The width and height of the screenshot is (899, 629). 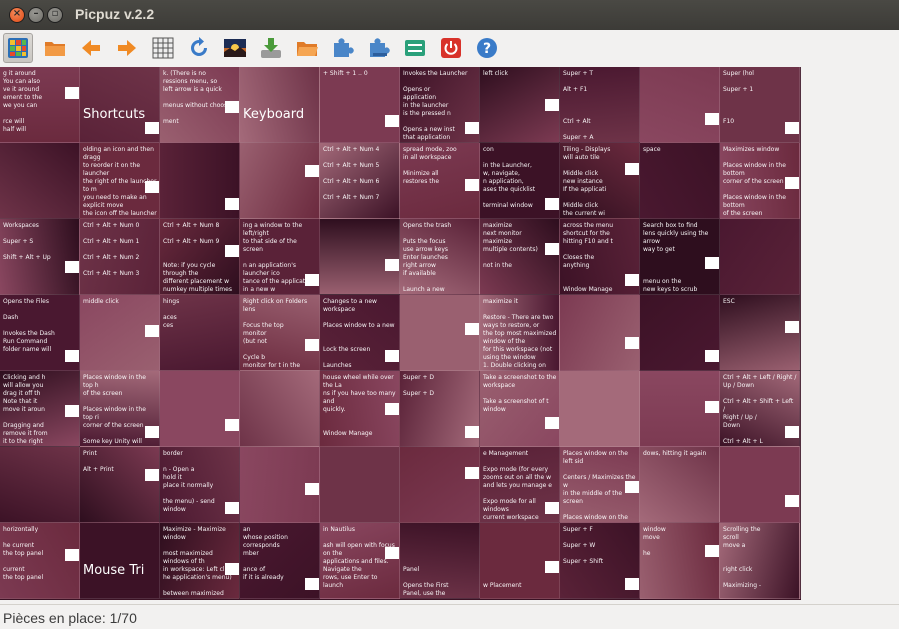 What do you see at coordinates (271, 48) in the screenshot?
I see `save-button` at bounding box center [271, 48].